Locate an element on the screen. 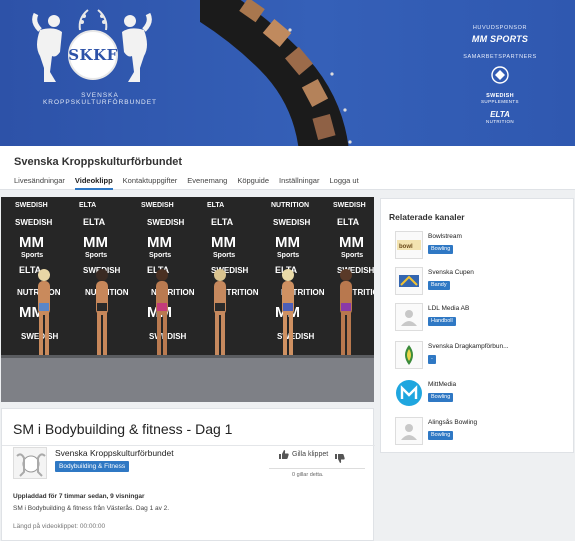 This screenshot has height=541, width=575. film-strip-graphic is located at coordinates (276, 73).